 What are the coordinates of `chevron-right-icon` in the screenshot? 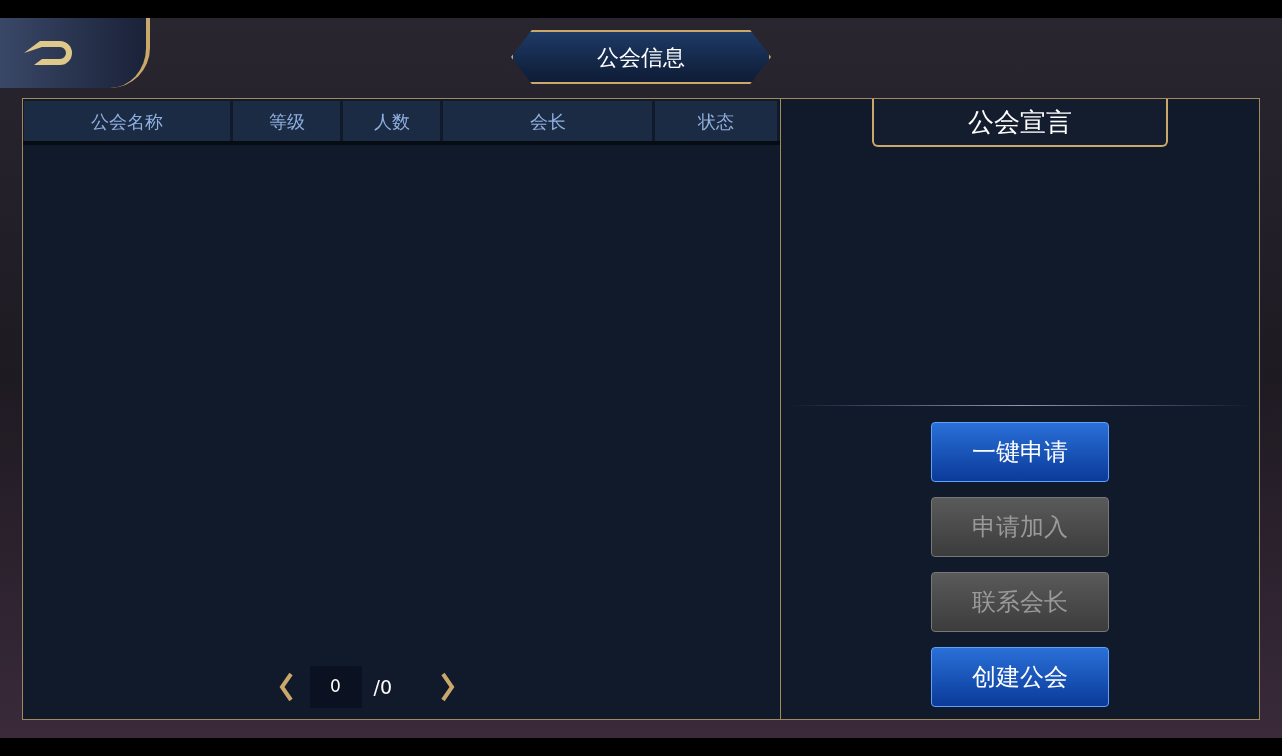 It's located at (447, 687).